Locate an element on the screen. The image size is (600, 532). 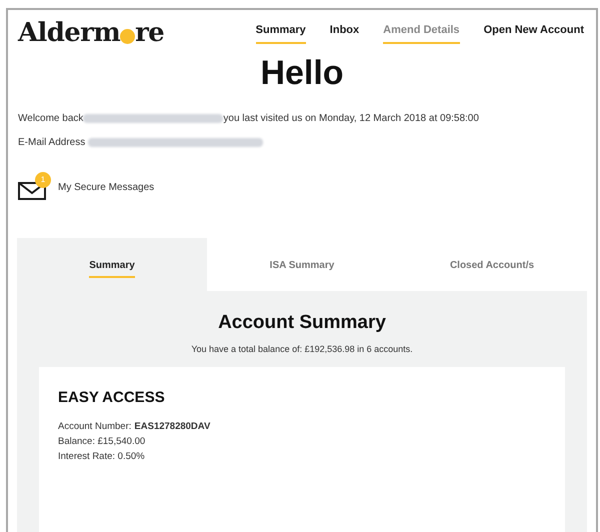
welcome-text: Welcome back is located at coordinates (51, 119).